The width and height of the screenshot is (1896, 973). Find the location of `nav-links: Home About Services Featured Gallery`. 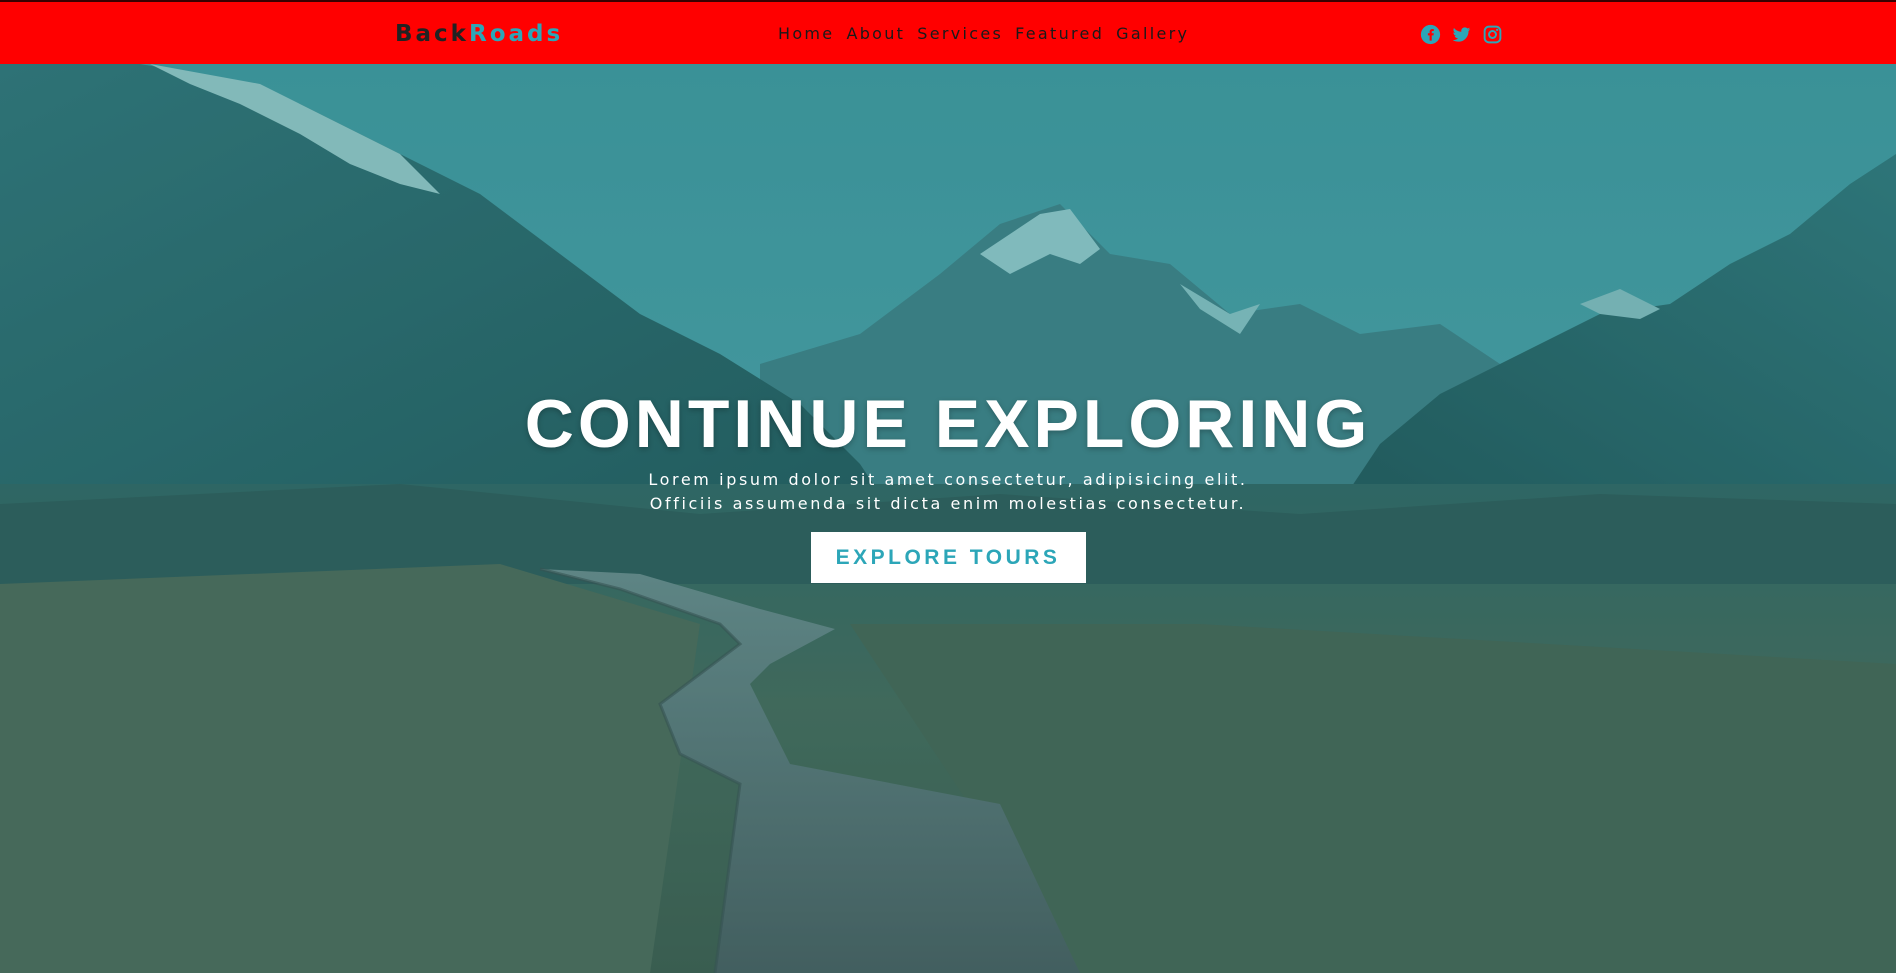

nav-links: Home About Services Featured Gallery is located at coordinates (983, 34).